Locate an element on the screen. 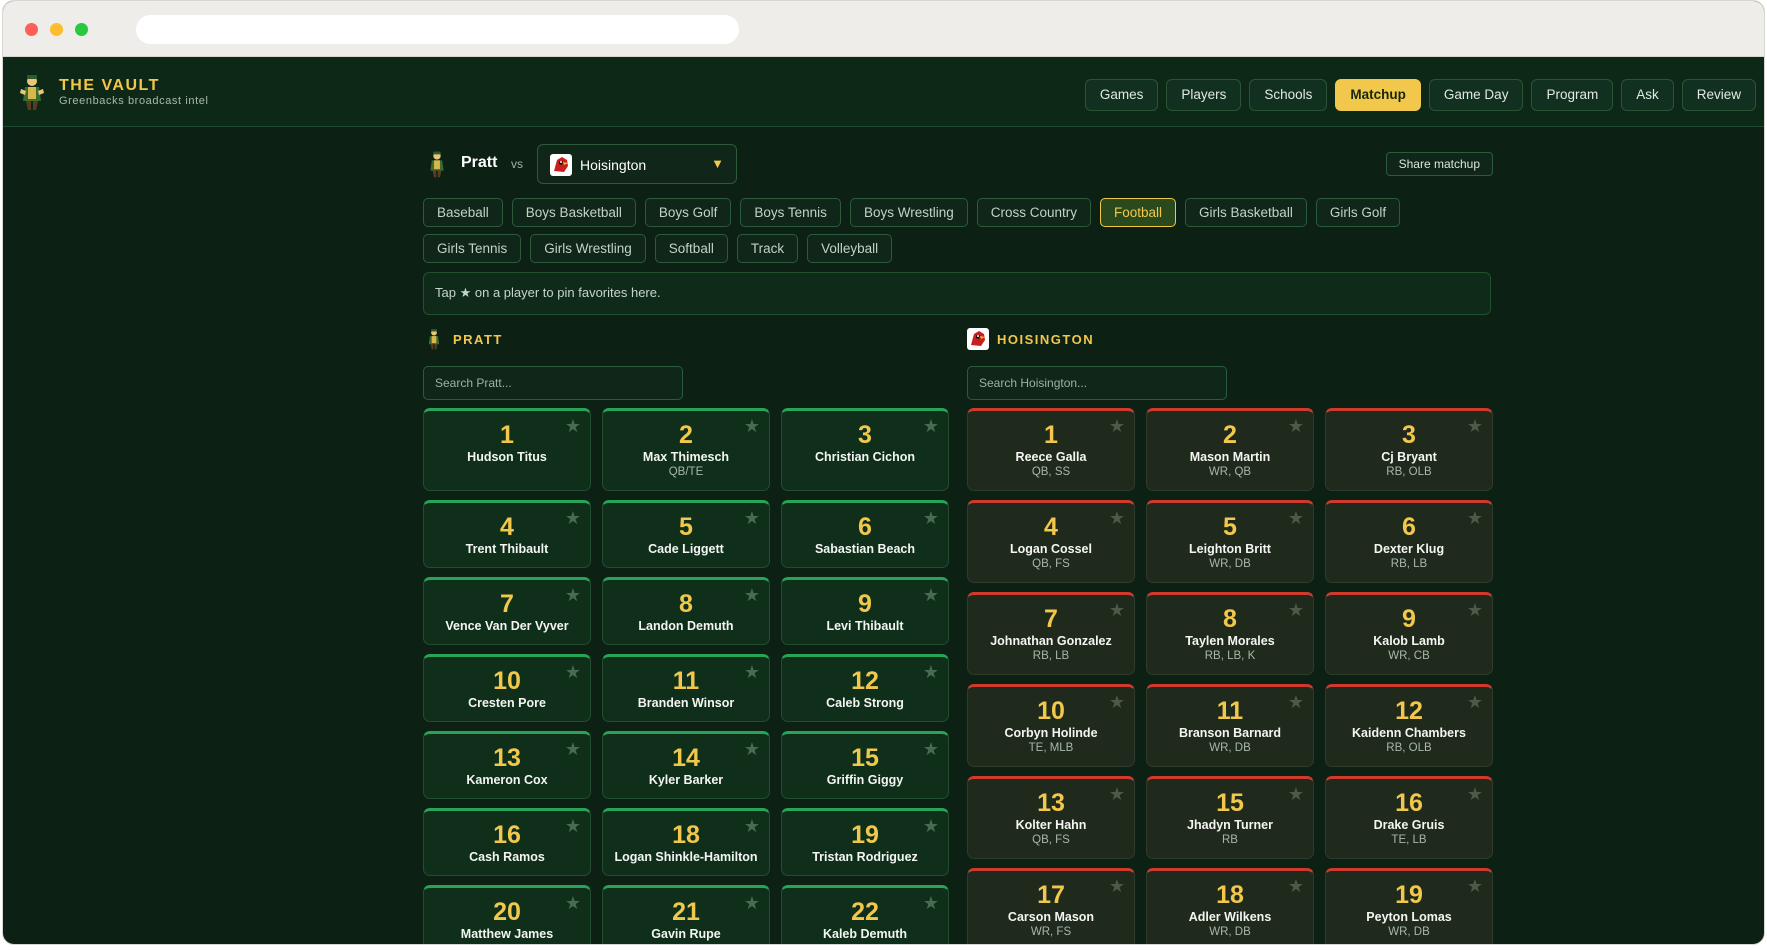 This screenshot has height=950, width=1767. nav-schools-button: Schools is located at coordinates (1288, 95).